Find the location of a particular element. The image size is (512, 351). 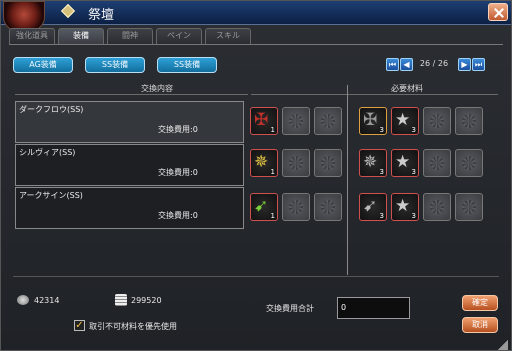

row-item-name: アークサイン(SS) is located at coordinates (51, 195).